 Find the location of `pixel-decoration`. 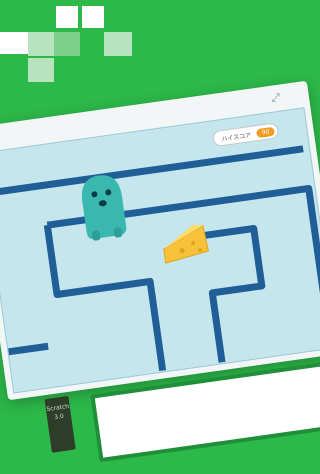

pixel-decoration is located at coordinates (70, 45).